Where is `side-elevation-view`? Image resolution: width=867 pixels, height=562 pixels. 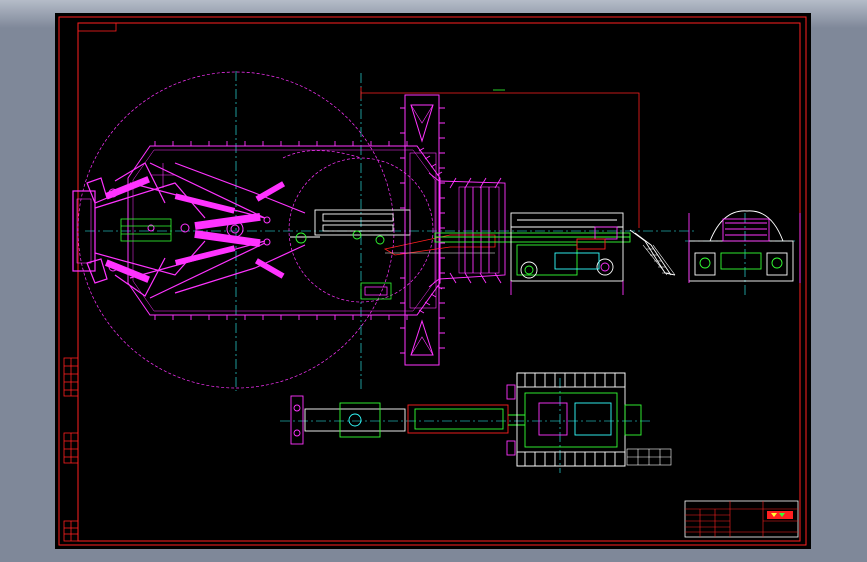 side-elevation-view is located at coordinates (744, 246).